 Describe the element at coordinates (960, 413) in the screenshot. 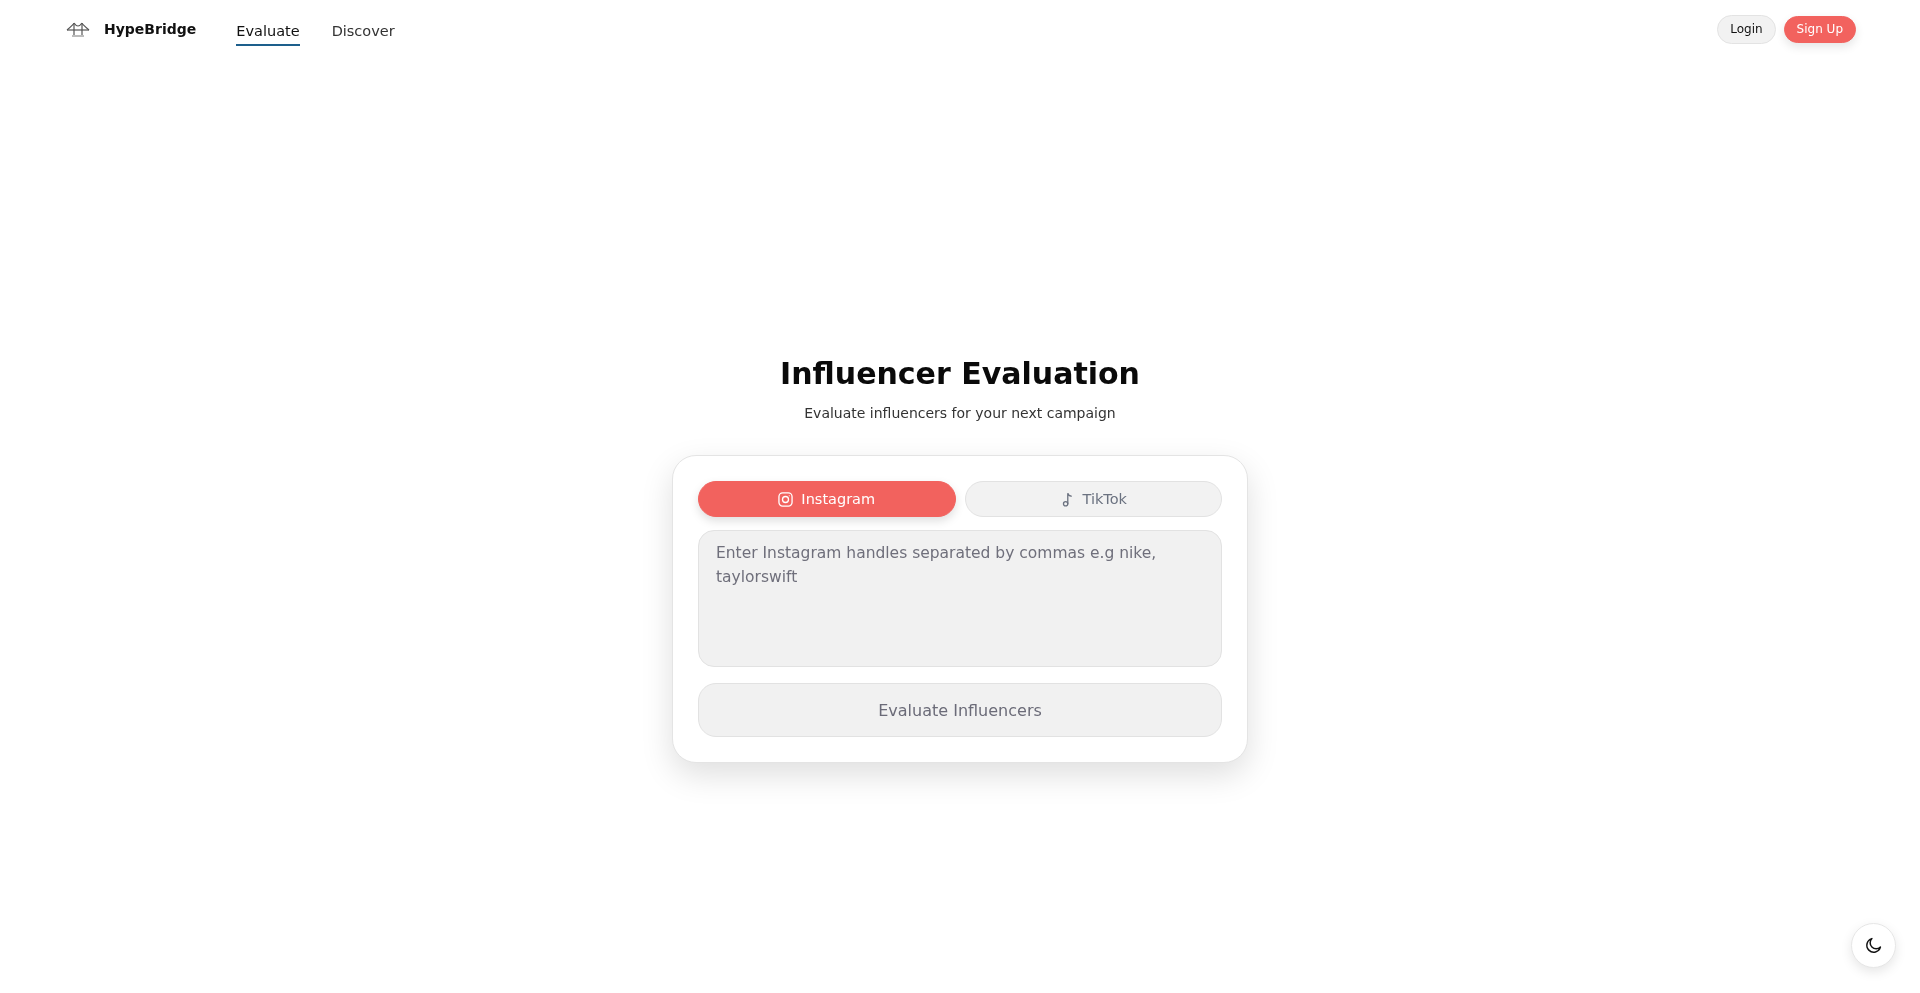

I see `page-subtitle: Evaluate influencers for your next campaign` at that location.